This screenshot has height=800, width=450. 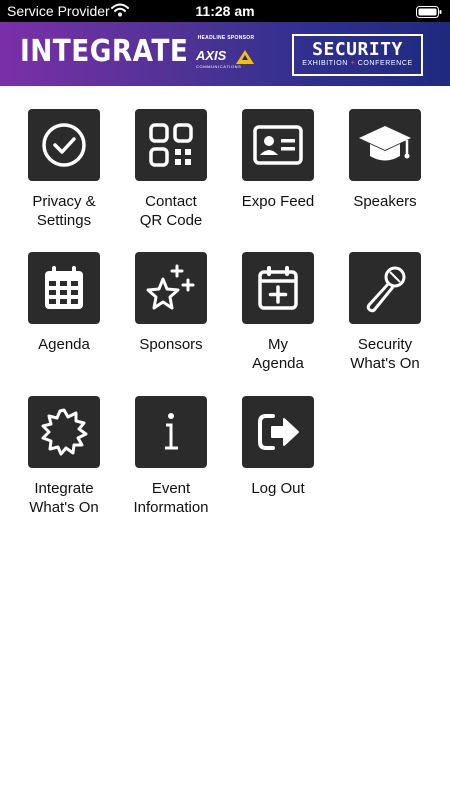 I want to click on axis-subtext: COMMUNICATIONS, so click(x=219, y=66).